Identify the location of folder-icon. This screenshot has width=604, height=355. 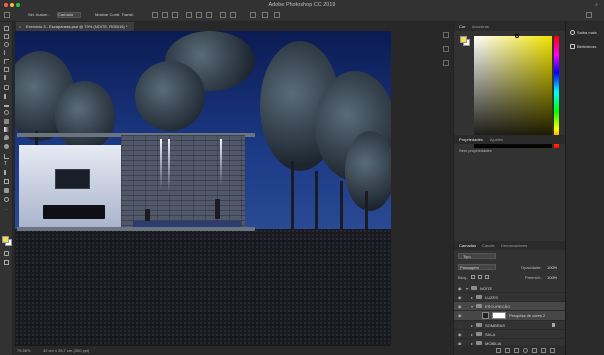
(474, 288).